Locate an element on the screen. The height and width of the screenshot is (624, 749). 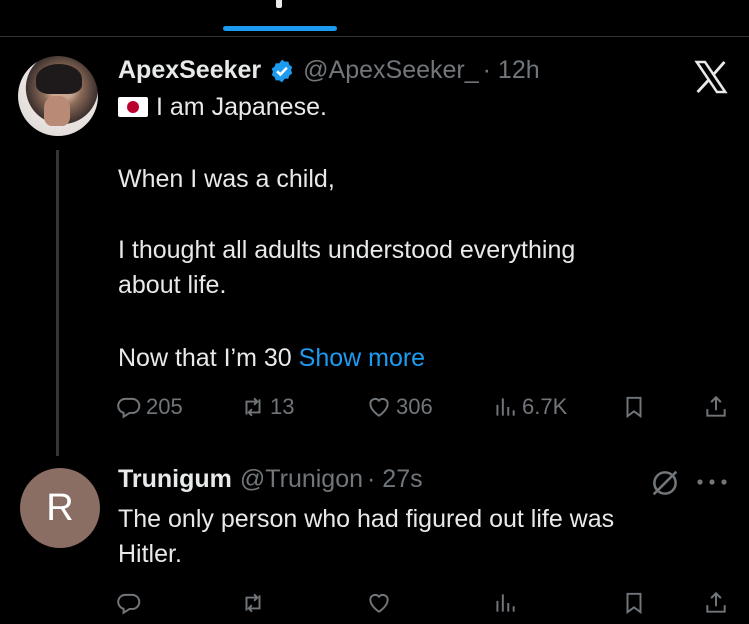
active-tab-indicator is located at coordinates (280, 28).